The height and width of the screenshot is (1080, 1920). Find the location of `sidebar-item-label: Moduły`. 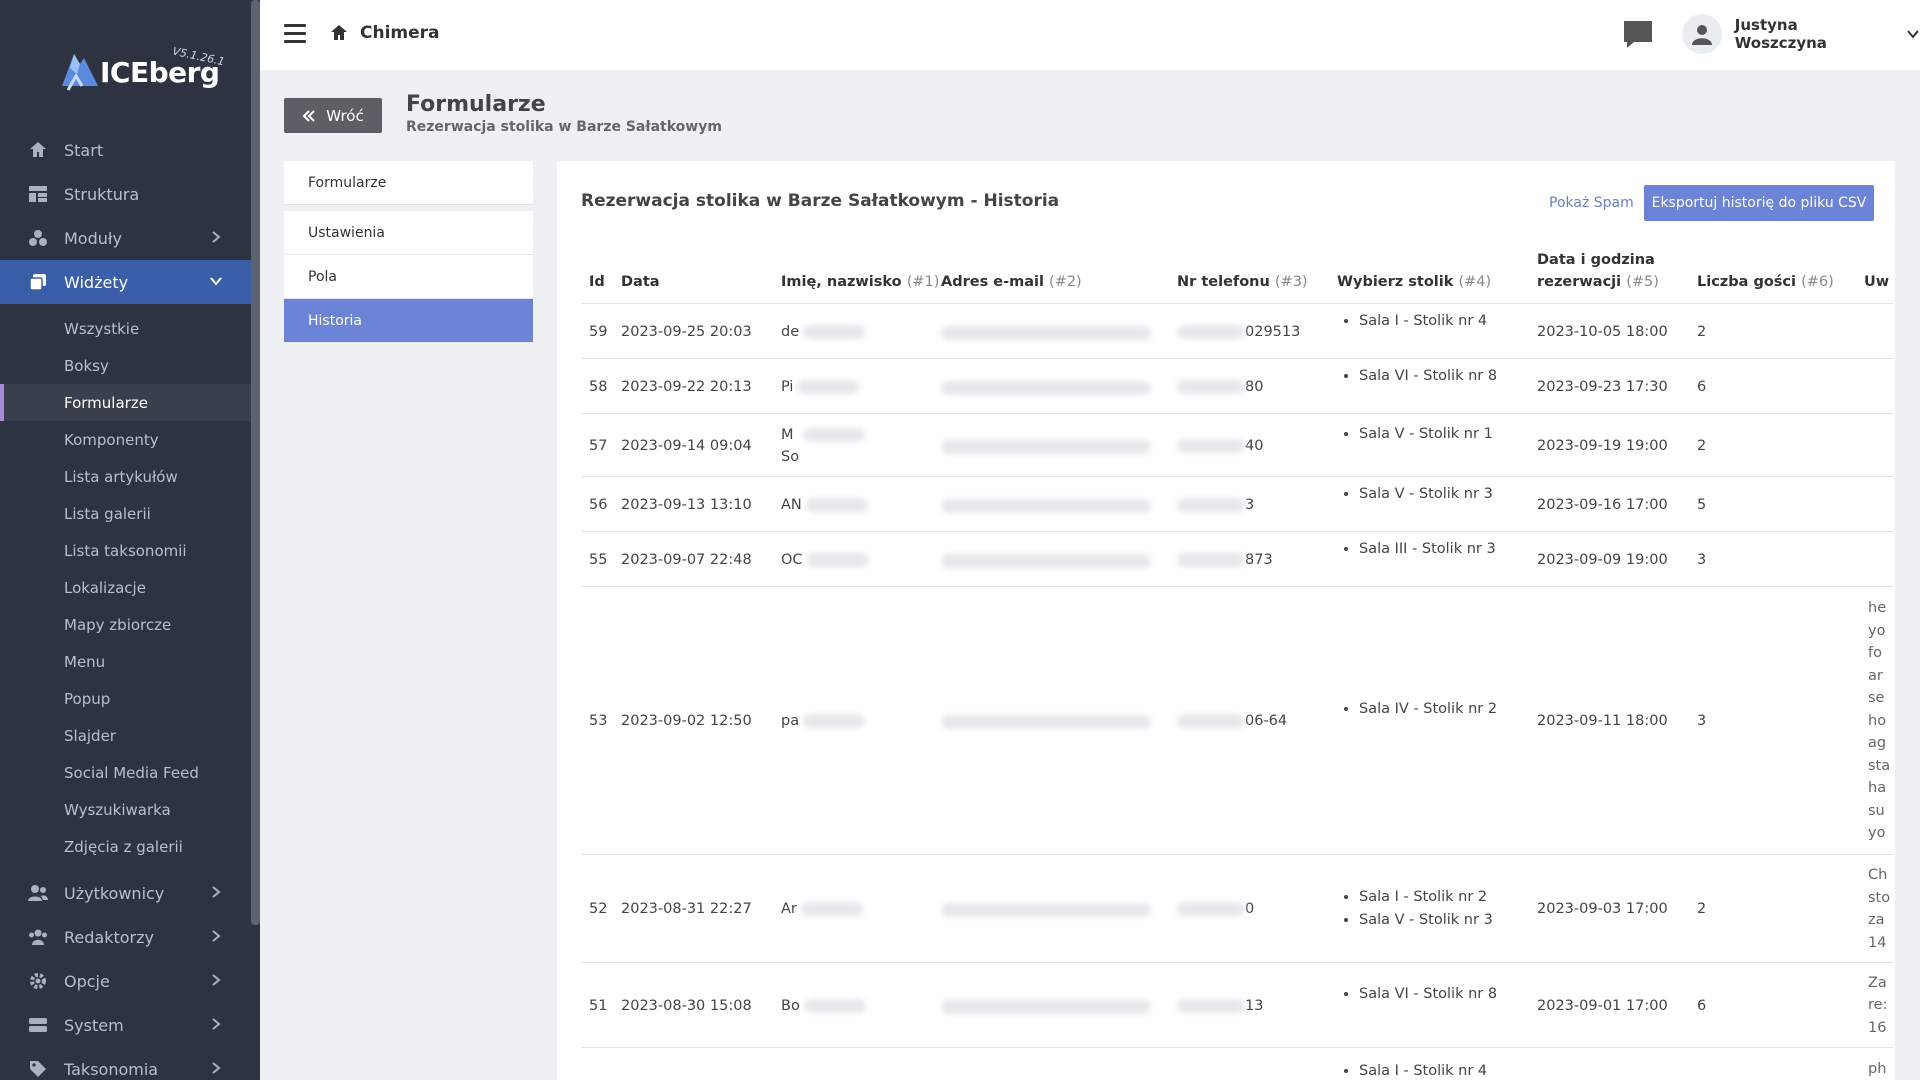

sidebar-item-label: Moduły is located at coordinates (93, 238).